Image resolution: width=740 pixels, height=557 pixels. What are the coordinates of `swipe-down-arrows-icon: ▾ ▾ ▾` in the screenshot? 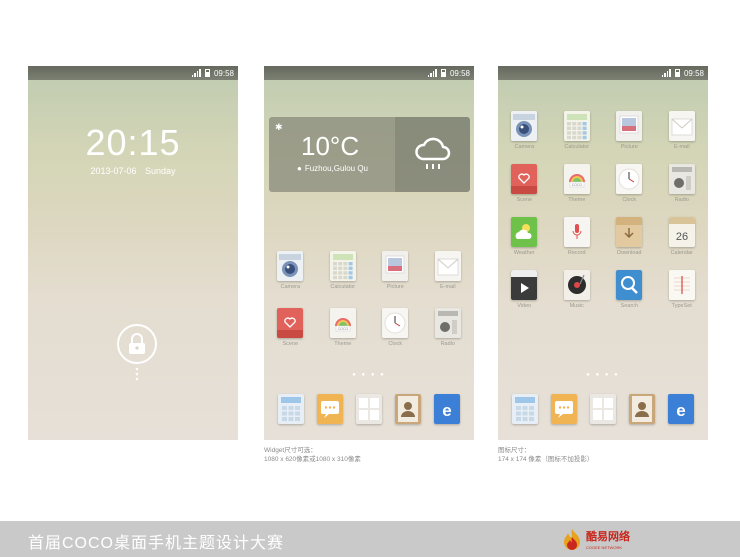 It's located at (137, 375).